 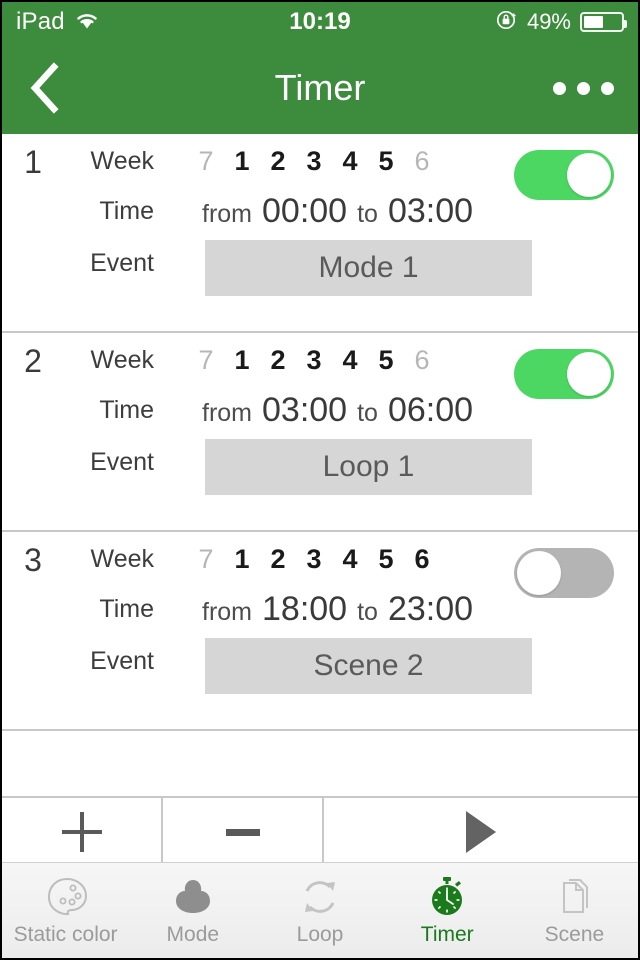 I want to click on timer-event-field: Event Scene 2, so click(x=320, y=666).